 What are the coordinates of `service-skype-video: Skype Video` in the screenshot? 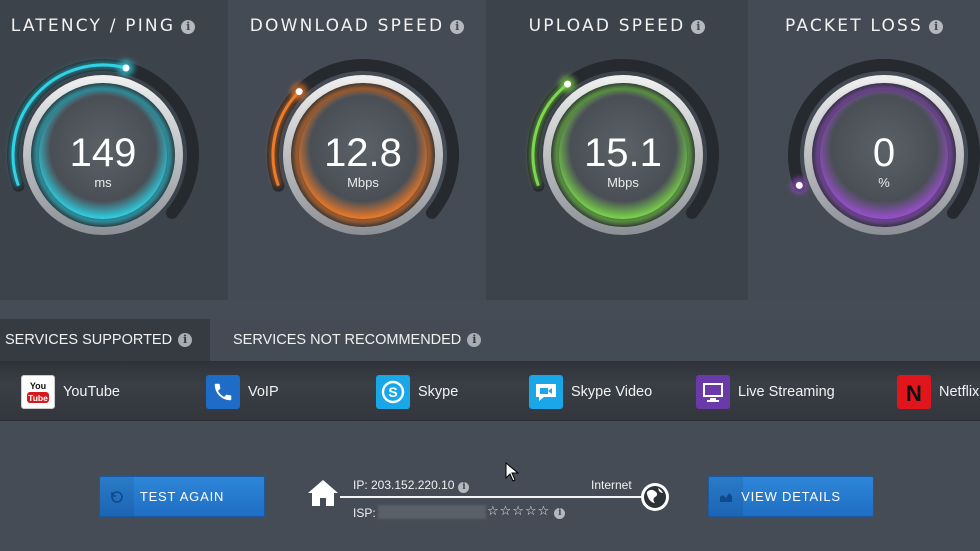 It's located at (590, 392).